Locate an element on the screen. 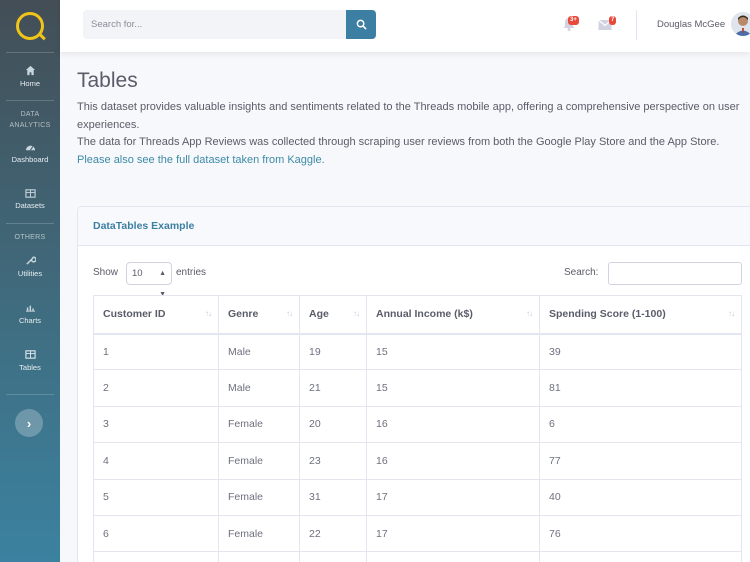 The height and width of the screenshot is (562, 750). table-cell: 1 is located at coordinates (156, 351).